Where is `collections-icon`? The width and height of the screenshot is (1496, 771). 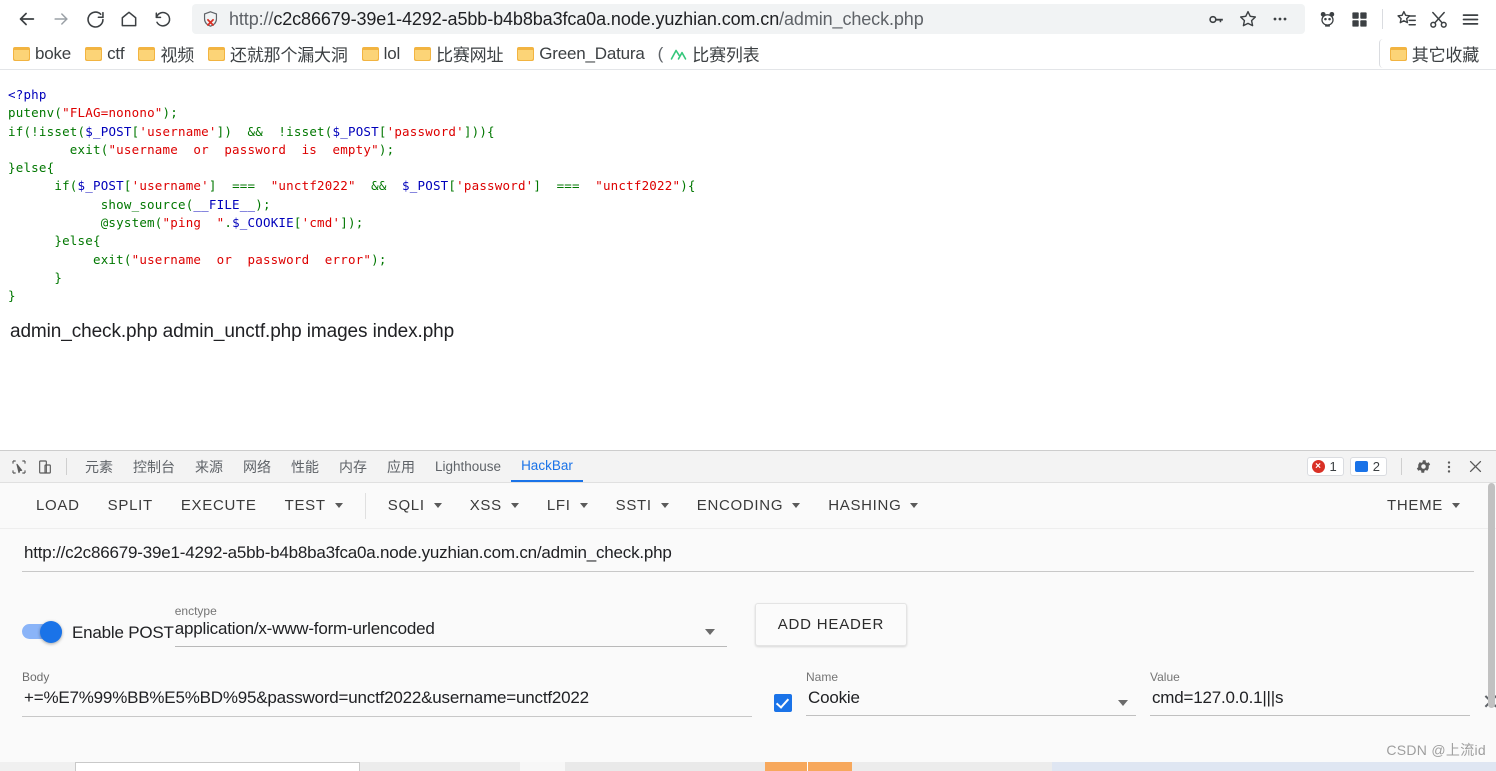
collections-icon is located at coordinates (1406, 19).